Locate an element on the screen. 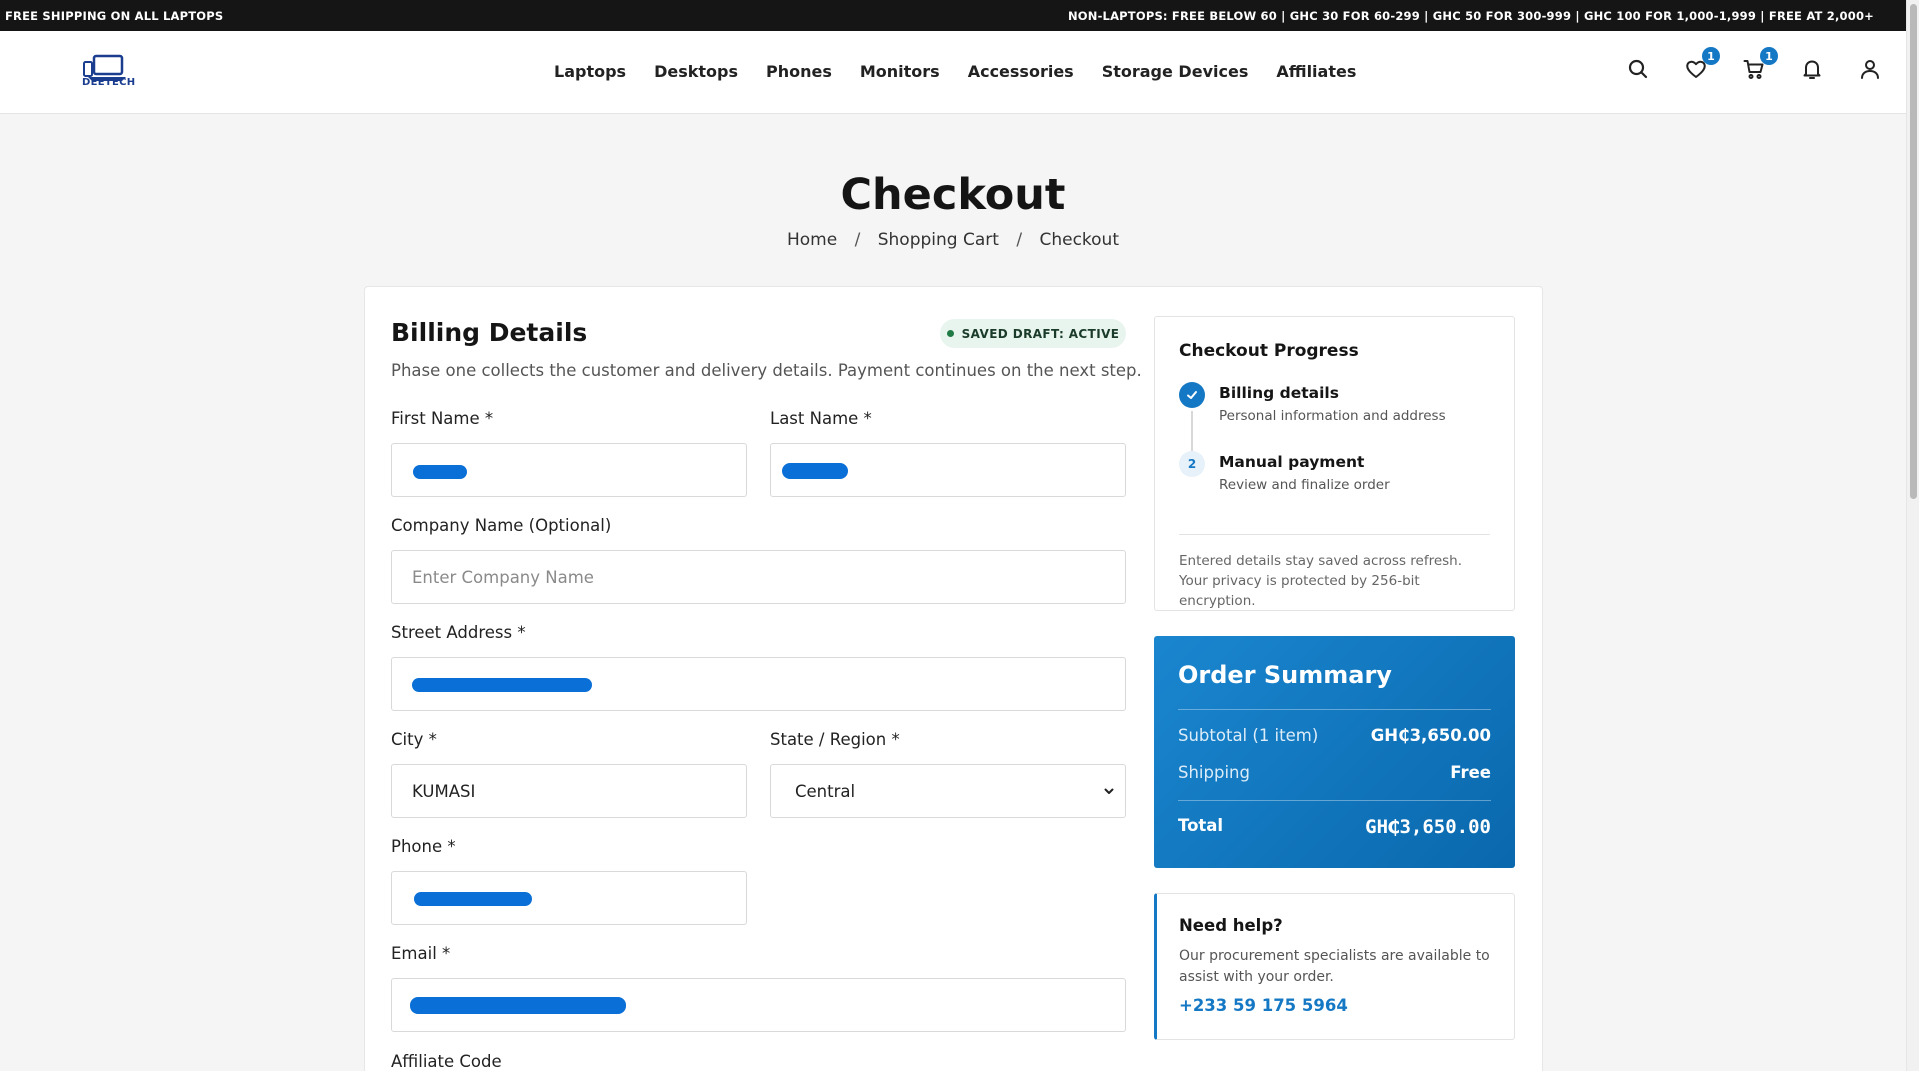  help-phone-link: +233 59 175 5964 is located at coordinates (1263, 1005).